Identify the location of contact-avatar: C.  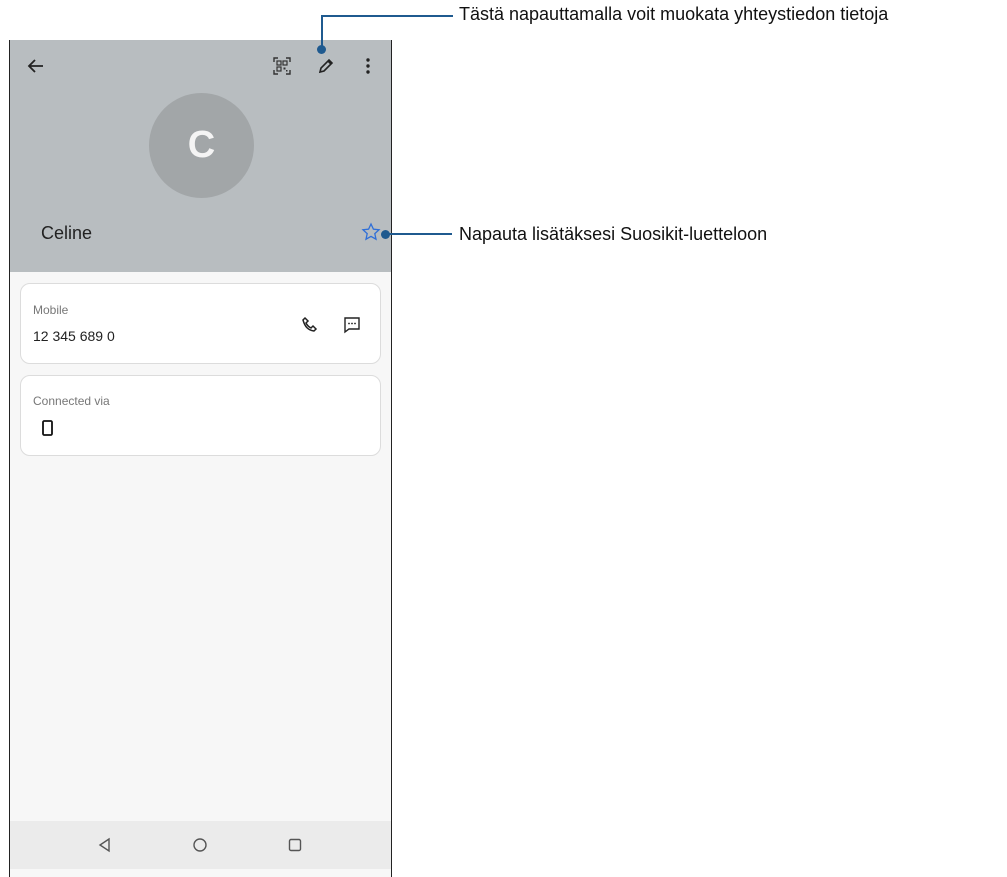
(201, 145).